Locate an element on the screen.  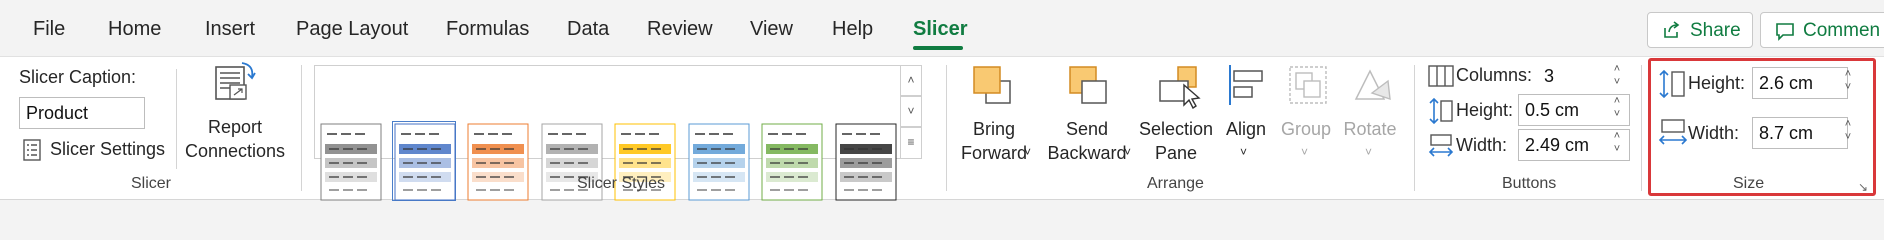
gallery-scroll-down-button: ˅ is located at coordinates (911, 111).